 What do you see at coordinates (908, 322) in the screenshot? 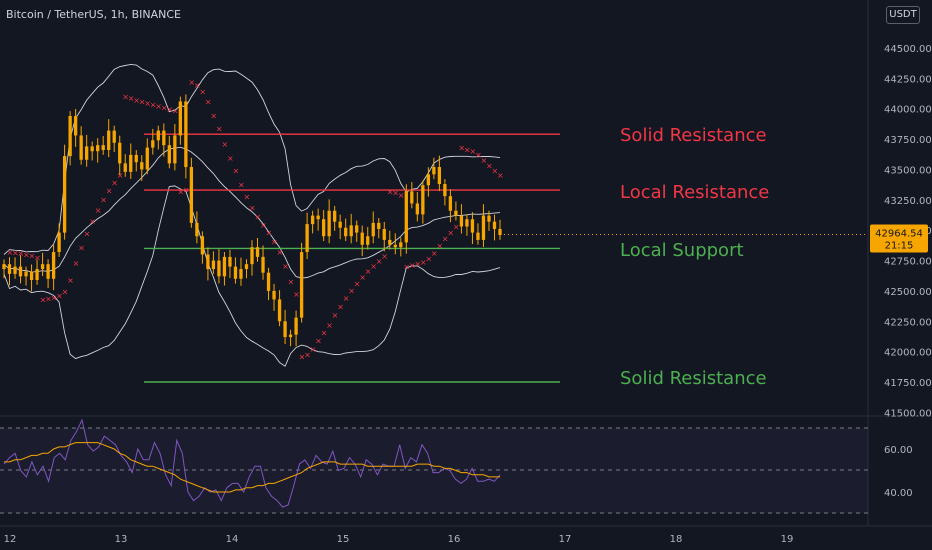
I see `y-tick-label: 42250.00` at bounding box center [908, 322].